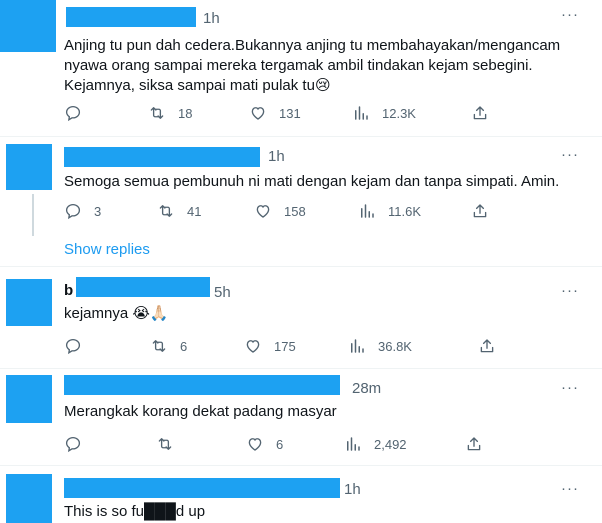 This screenshot has height=523, width=602. I want to click on like-count: 158, so click(295, 211).